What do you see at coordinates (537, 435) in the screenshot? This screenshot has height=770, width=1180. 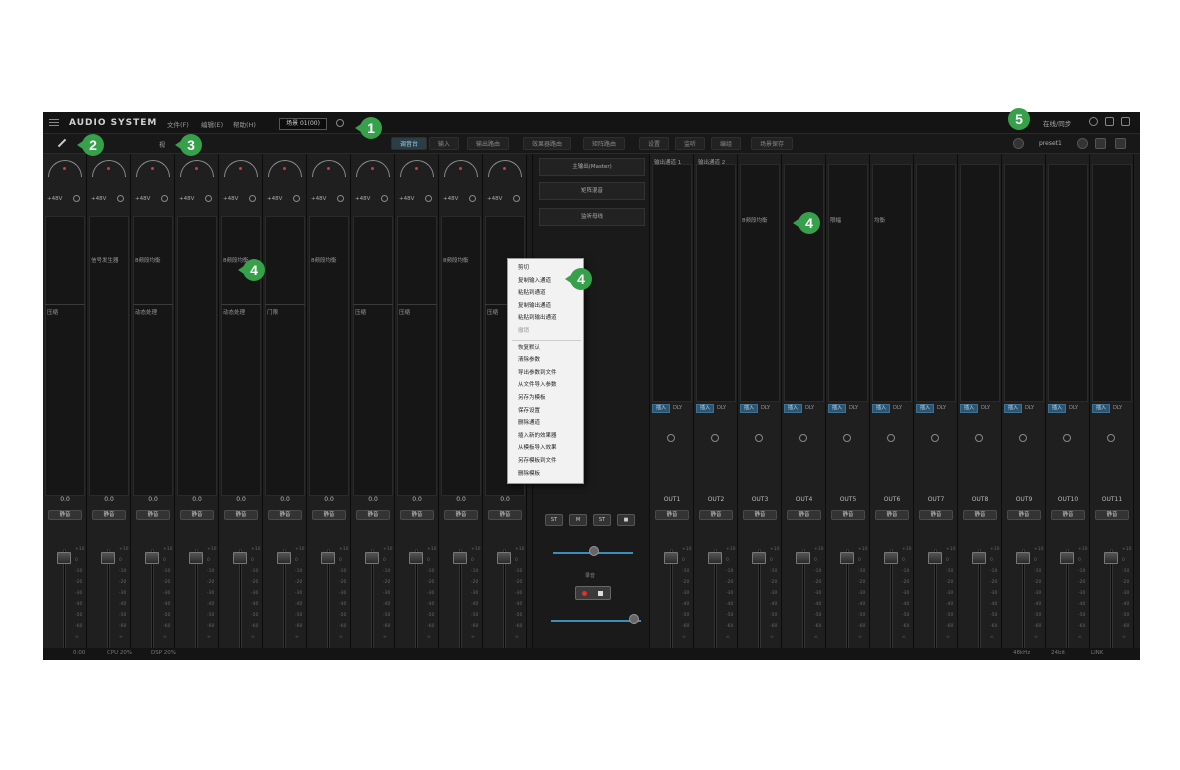 I see `context-menu-item: 插入新的效果器` at bounding box center [537, 435].